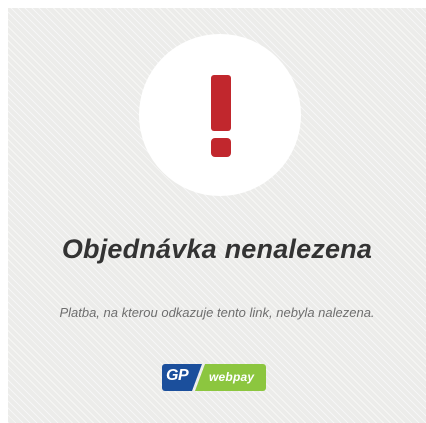 This screenshot has width=426, height=423. I want to click on error-title: Objednávka nenalezena, so click(217, 249).